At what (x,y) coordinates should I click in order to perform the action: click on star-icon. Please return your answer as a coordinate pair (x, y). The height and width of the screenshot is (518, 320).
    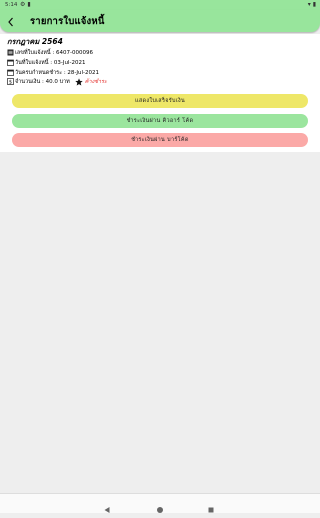
    Looking at the image, I should click on (79, 81).